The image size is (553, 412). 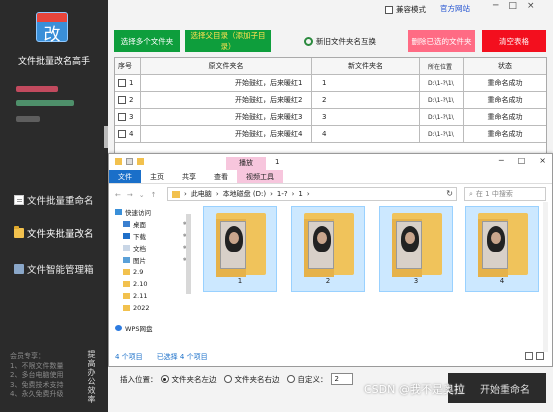 I want to click on folder-item: 2, so click(x=328, y=249).